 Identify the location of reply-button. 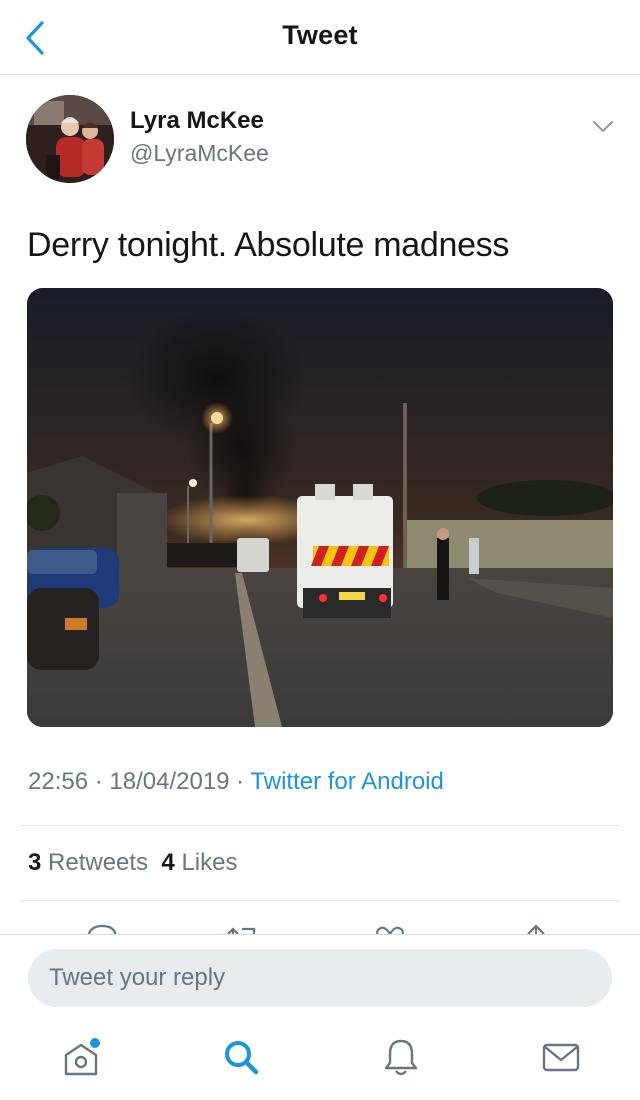
(102, 927).